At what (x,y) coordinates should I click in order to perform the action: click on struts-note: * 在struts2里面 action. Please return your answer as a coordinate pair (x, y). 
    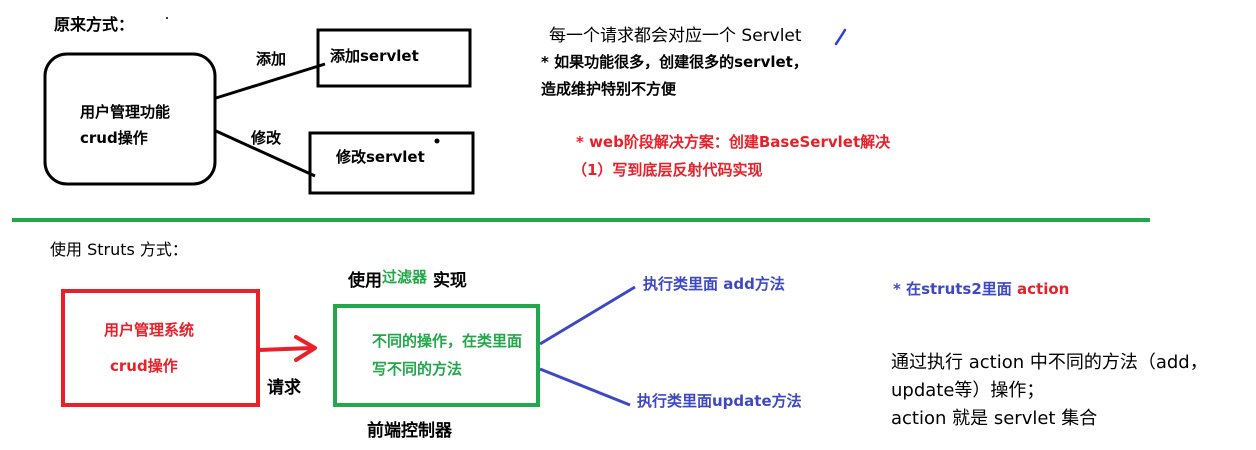
    Looking at the image, I should click on (981, 288).